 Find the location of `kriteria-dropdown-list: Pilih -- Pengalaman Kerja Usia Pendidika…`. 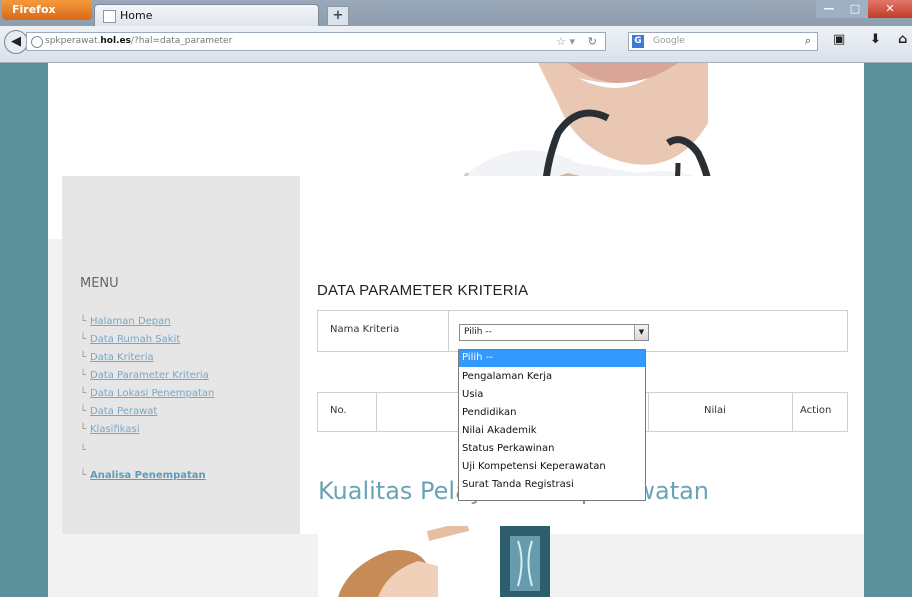

kriteria-dropdown-list: Pilih -- Pengalaman Kerja Usia Pendidika… is located at coordinates (552, 425).